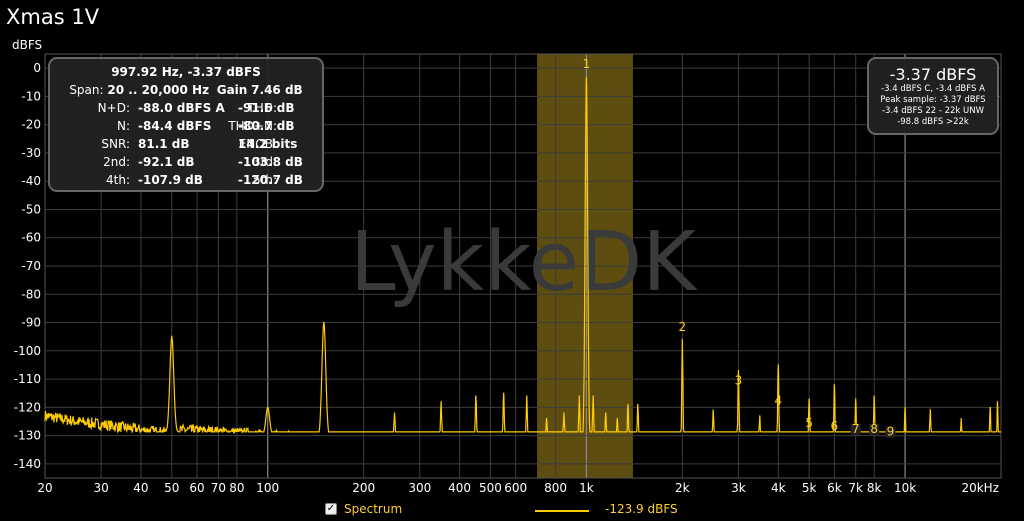 Image resolution: width=1024 pixels, height=521 pixels. I want to click on x-tick-label: 300, so click(419, 488).